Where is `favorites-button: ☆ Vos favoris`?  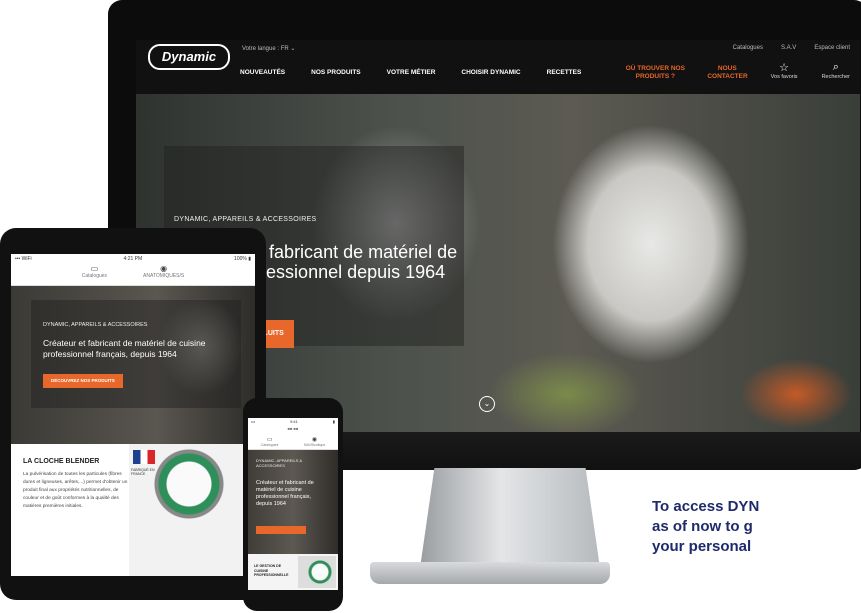
favorites-button: ☆ Vos favoris is located at coordinates (784, 70).